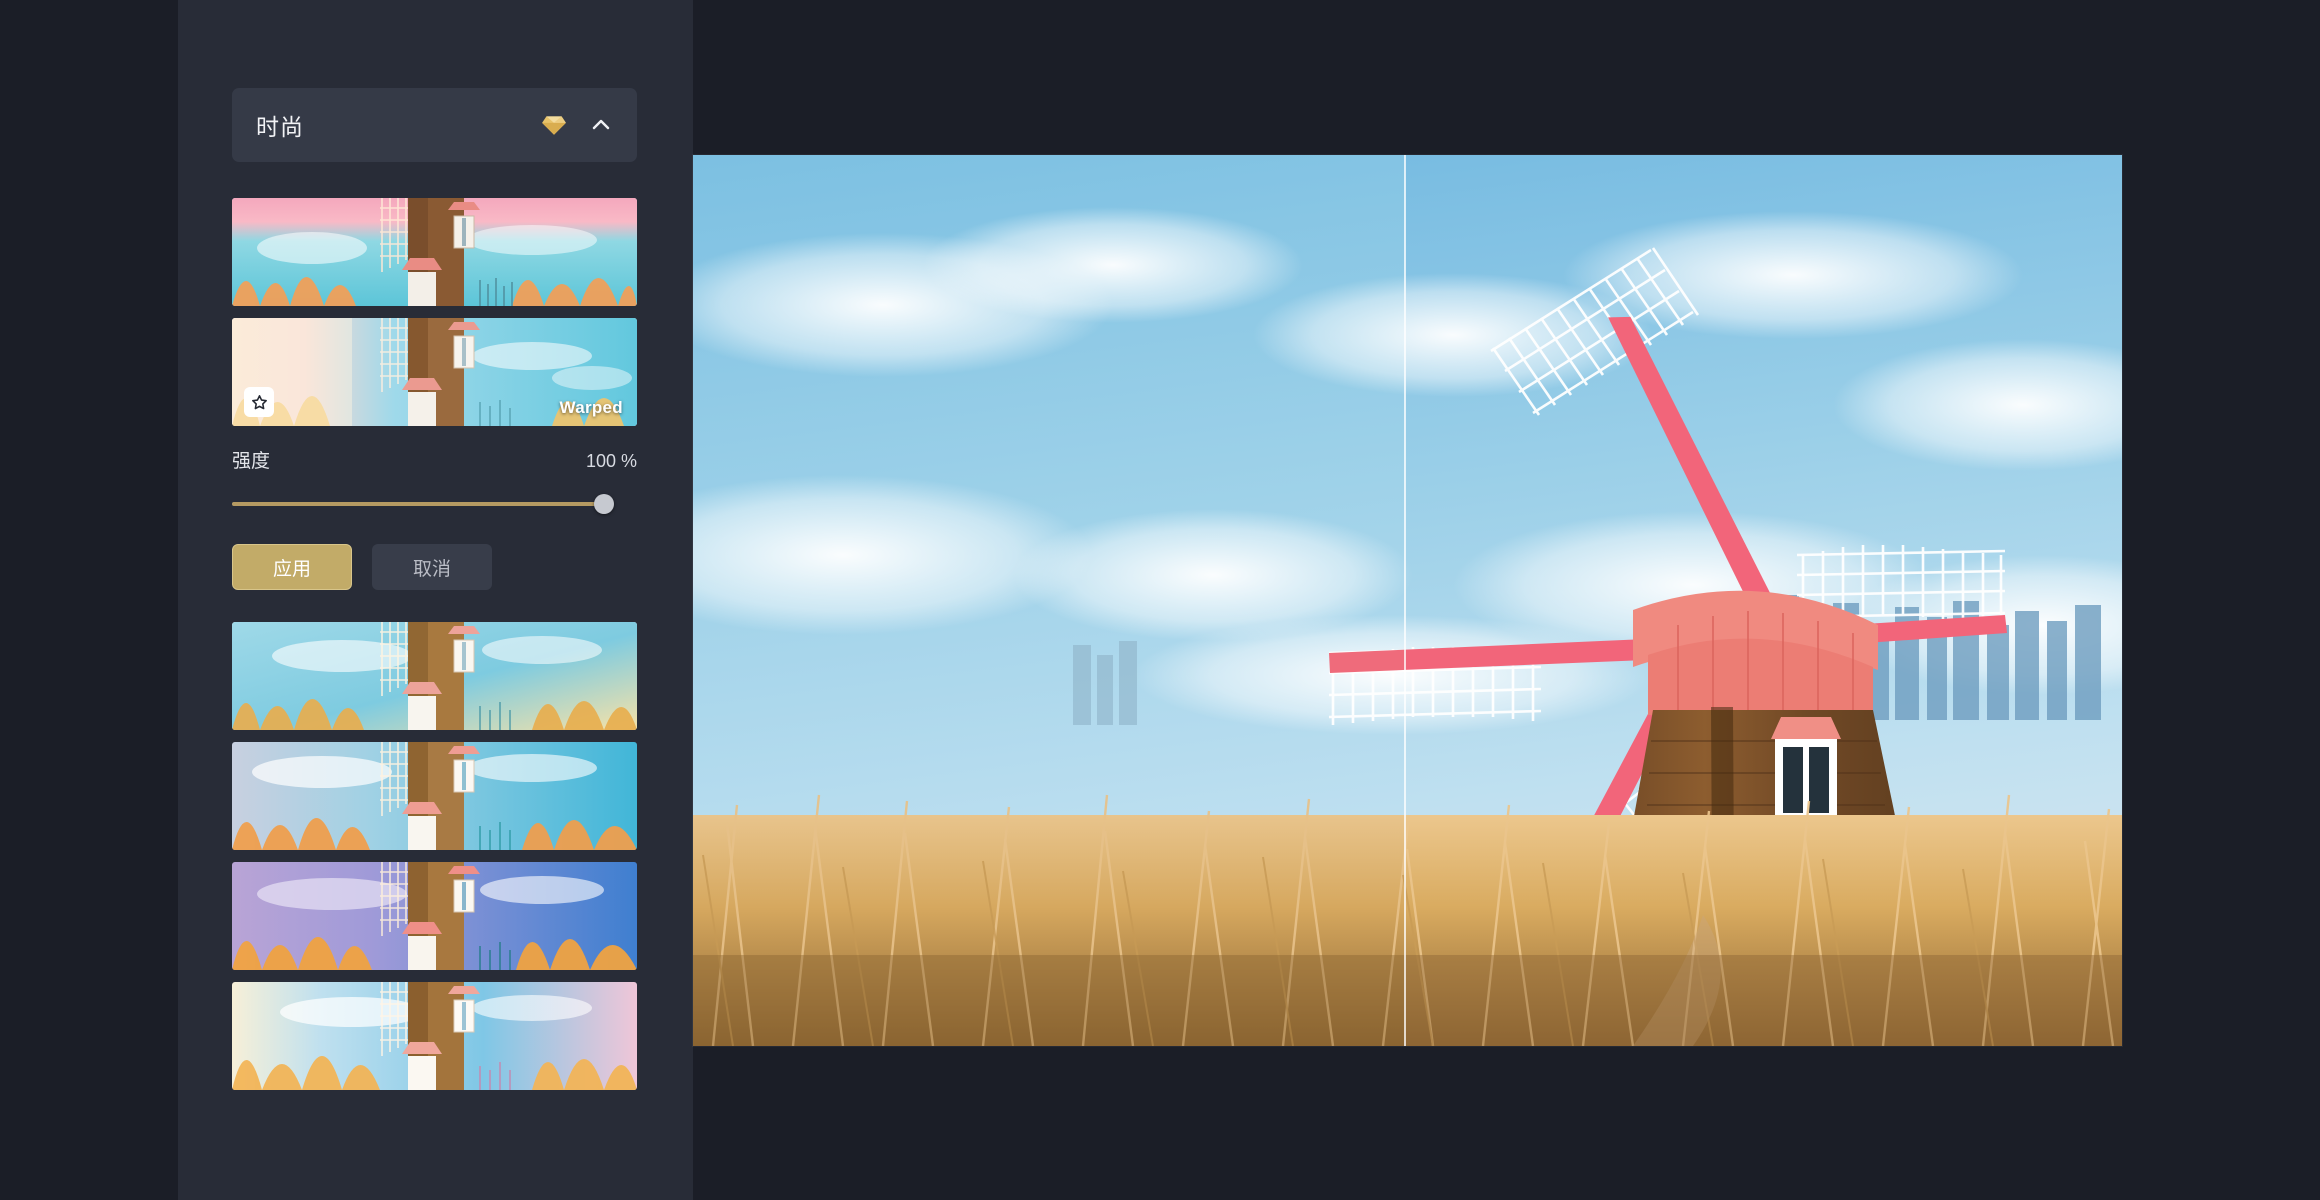  What do you see at coordinates (434, 459) in the screenshot?
I see `intensity-row: 强度 100 %` at bounding box center [434, 459].